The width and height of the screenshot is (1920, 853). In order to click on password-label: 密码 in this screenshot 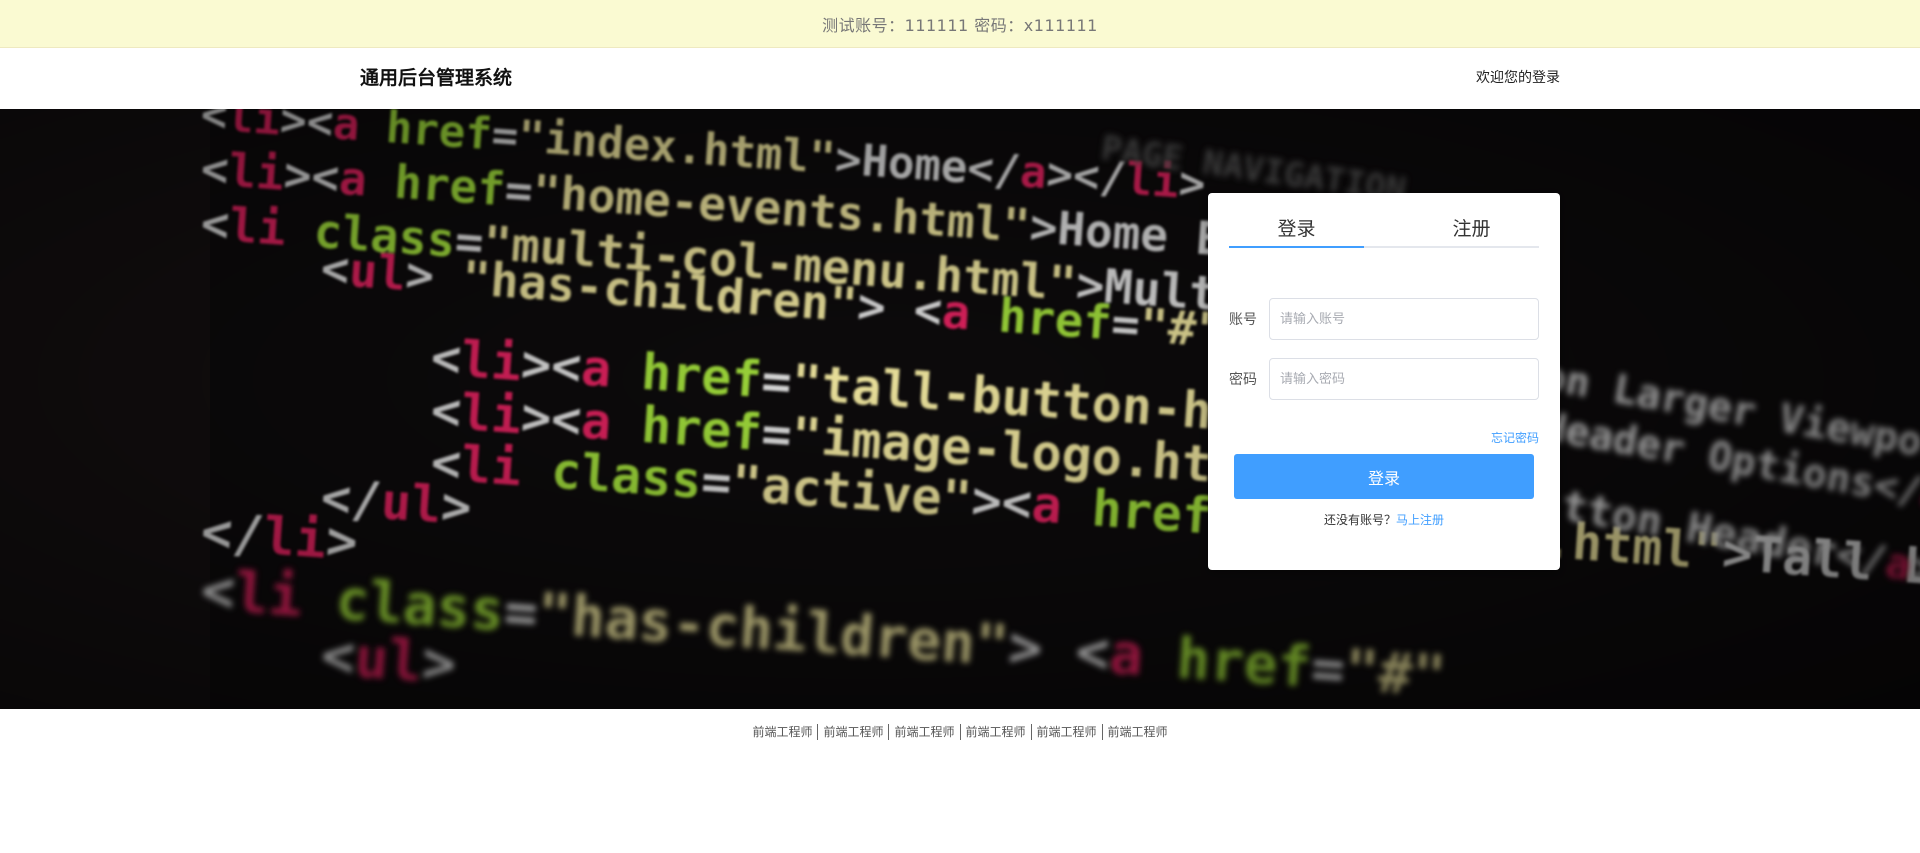, I will do `click(1243, 380)`.